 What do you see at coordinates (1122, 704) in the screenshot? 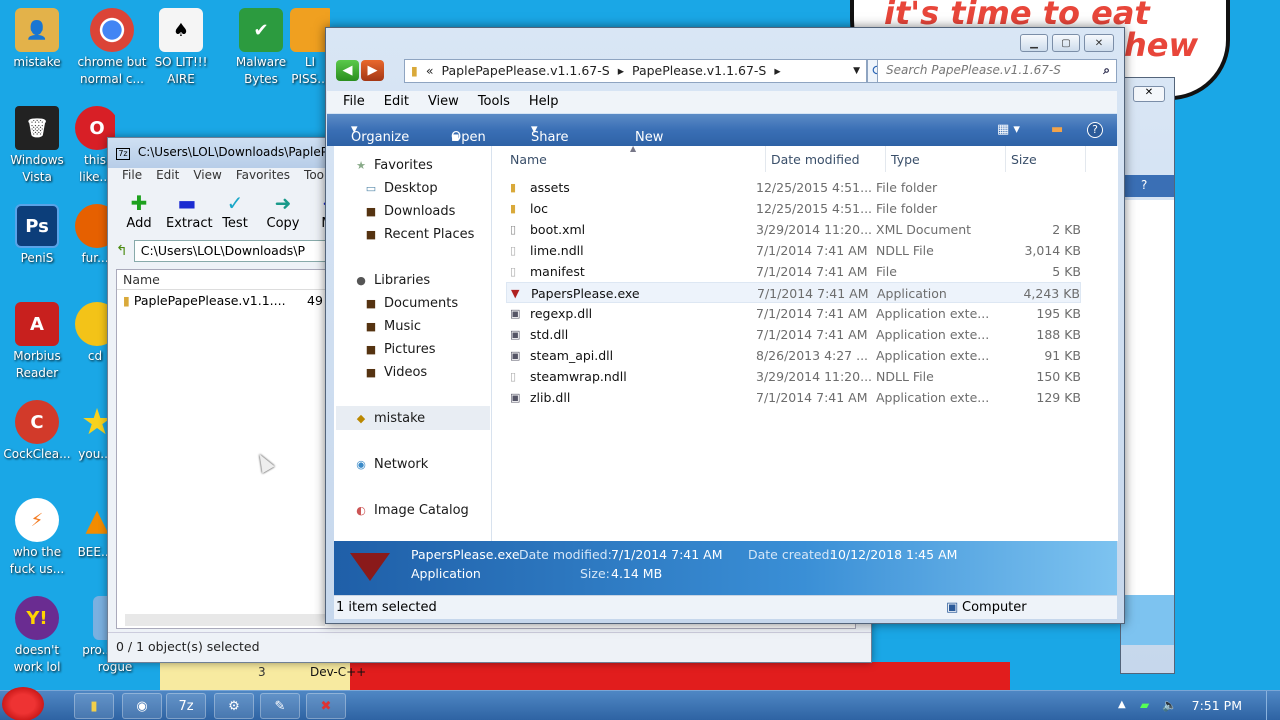
I see `chevron-up-icon: ▲` at bounding box center [1122, 704].